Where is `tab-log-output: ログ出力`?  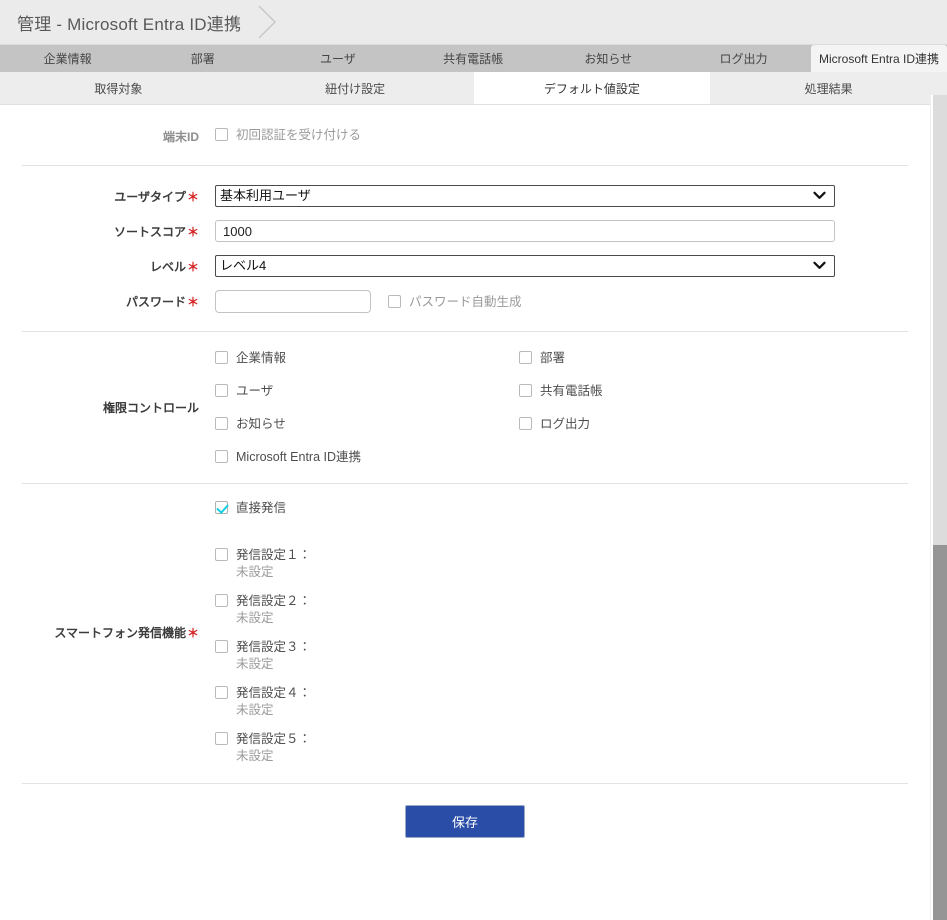
tab-log-output: ログ出力 is located at coordinates (743, 58).